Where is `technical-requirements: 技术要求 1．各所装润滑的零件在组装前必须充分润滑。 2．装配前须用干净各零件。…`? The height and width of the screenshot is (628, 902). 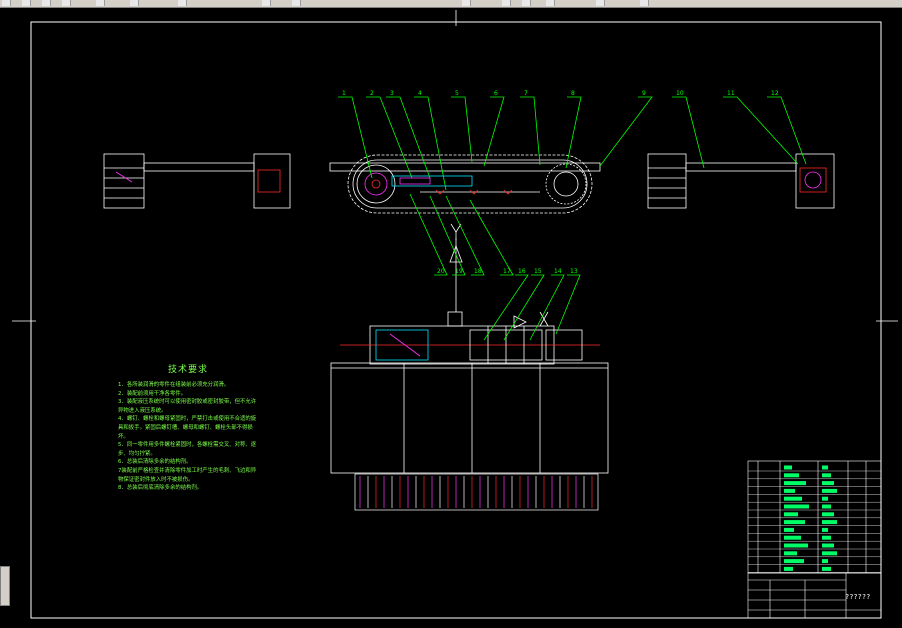
technical-requirements: 技术要求 1．各所装润滑的零件在组装前必须充分润滑。 2．装配前须用干净各零件。… is located at coordinates (188, 427).